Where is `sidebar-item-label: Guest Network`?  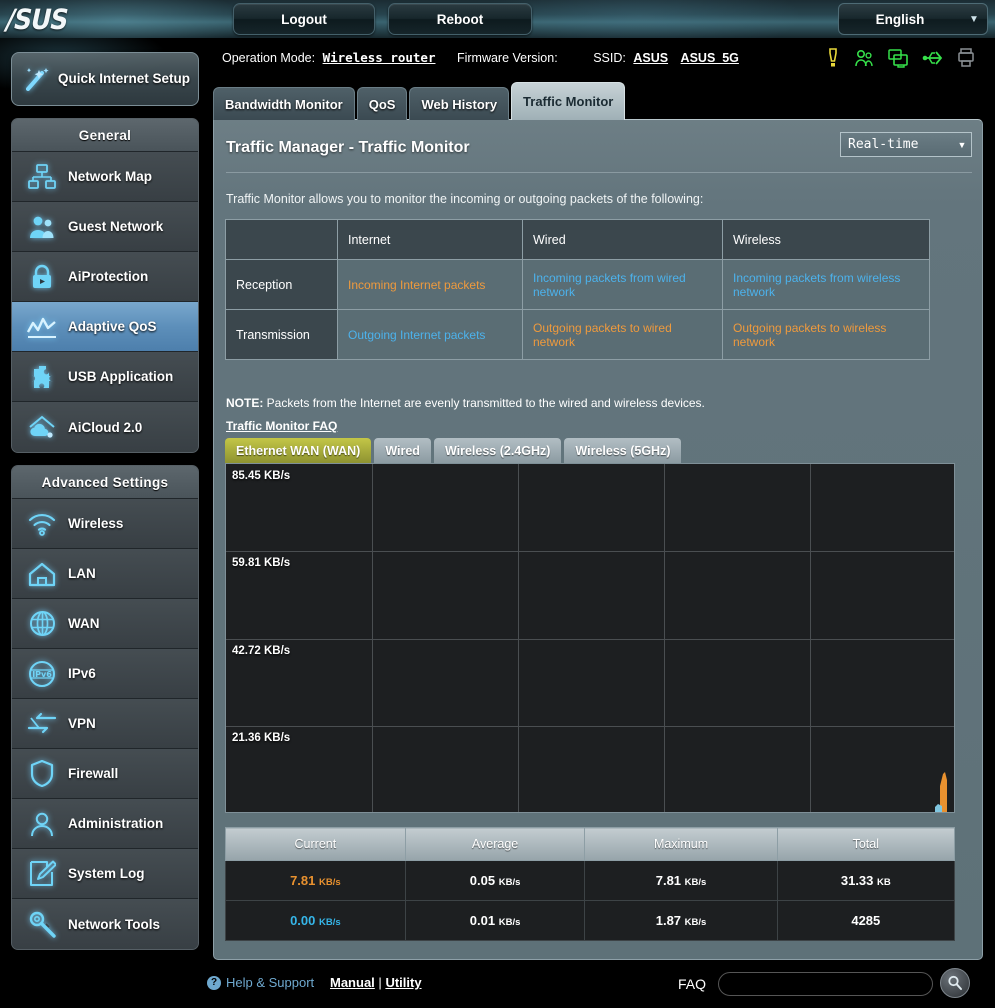 sidebar-item-label: Guest Network is located at coordinates (116, 226).